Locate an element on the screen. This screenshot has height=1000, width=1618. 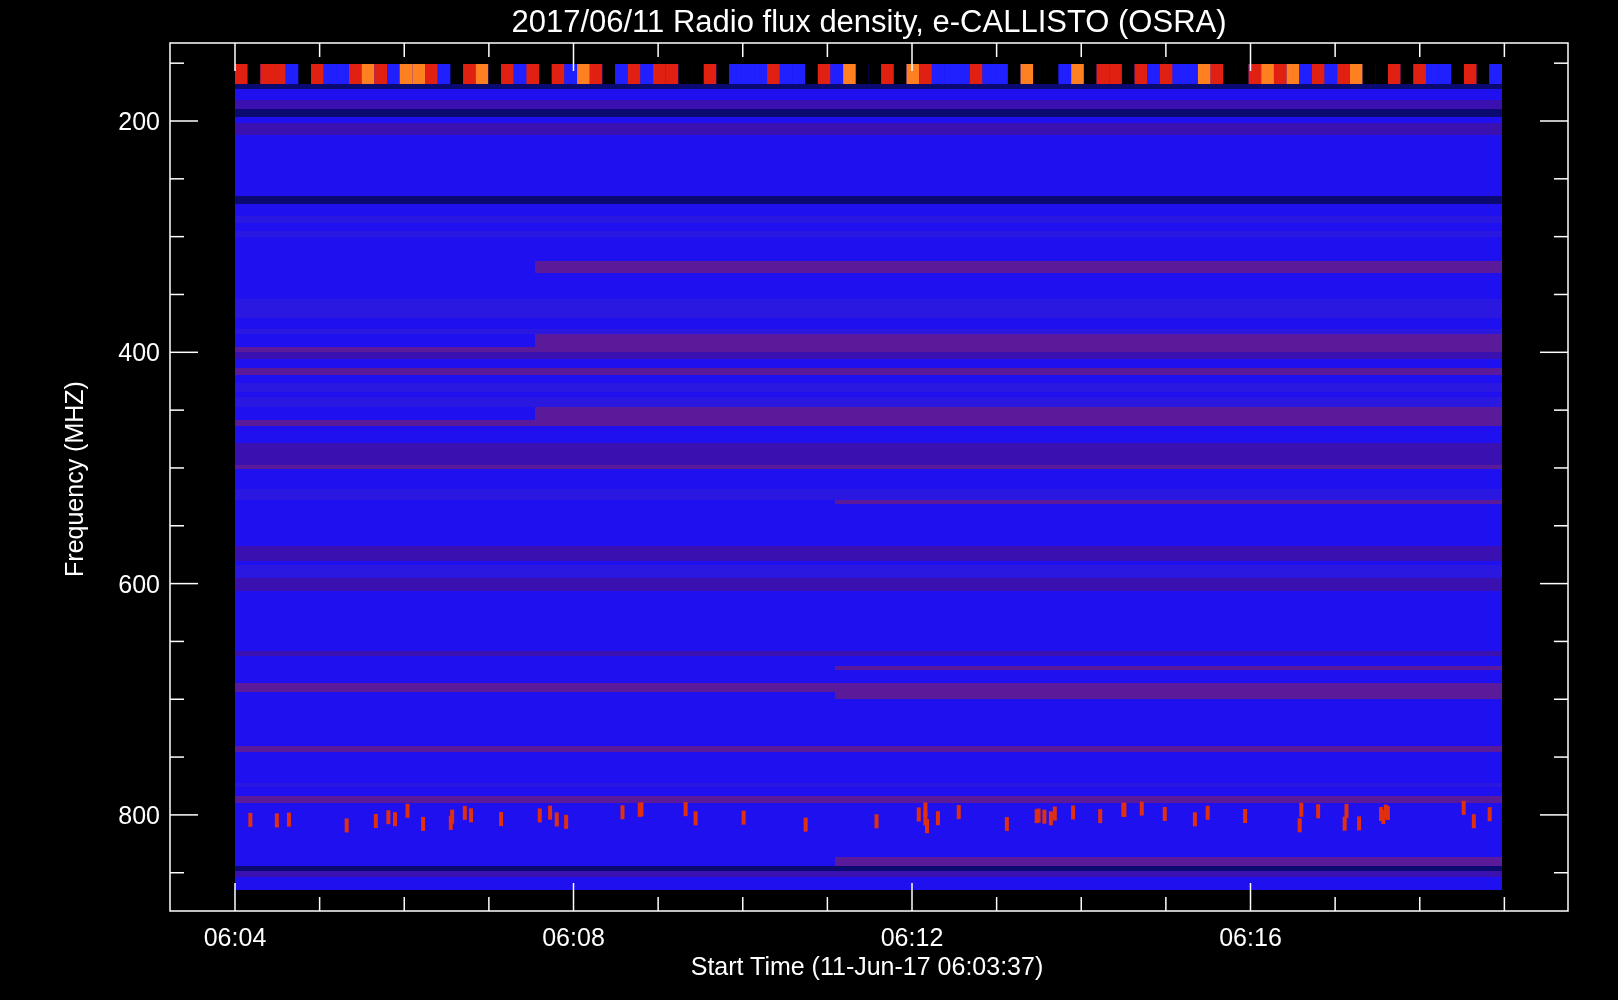
chart-title: 2017/06/11 Radio flux density, e-CALLISTO (OSRA) is located at coordinates (869, 21).